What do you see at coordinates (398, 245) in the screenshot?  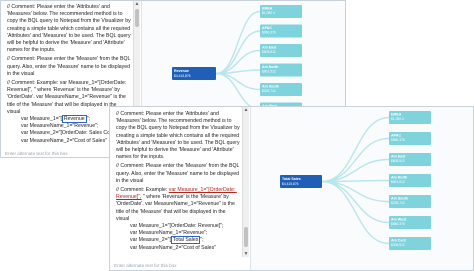 I see `leaf-node-value: $405,512` at bounding box center [398, 245].